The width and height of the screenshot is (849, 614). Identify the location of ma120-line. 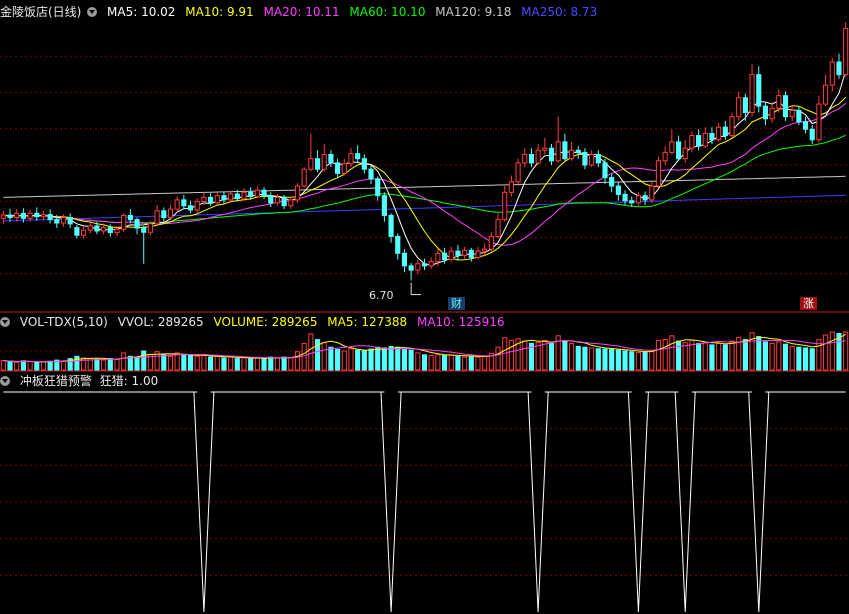
(424, 186).